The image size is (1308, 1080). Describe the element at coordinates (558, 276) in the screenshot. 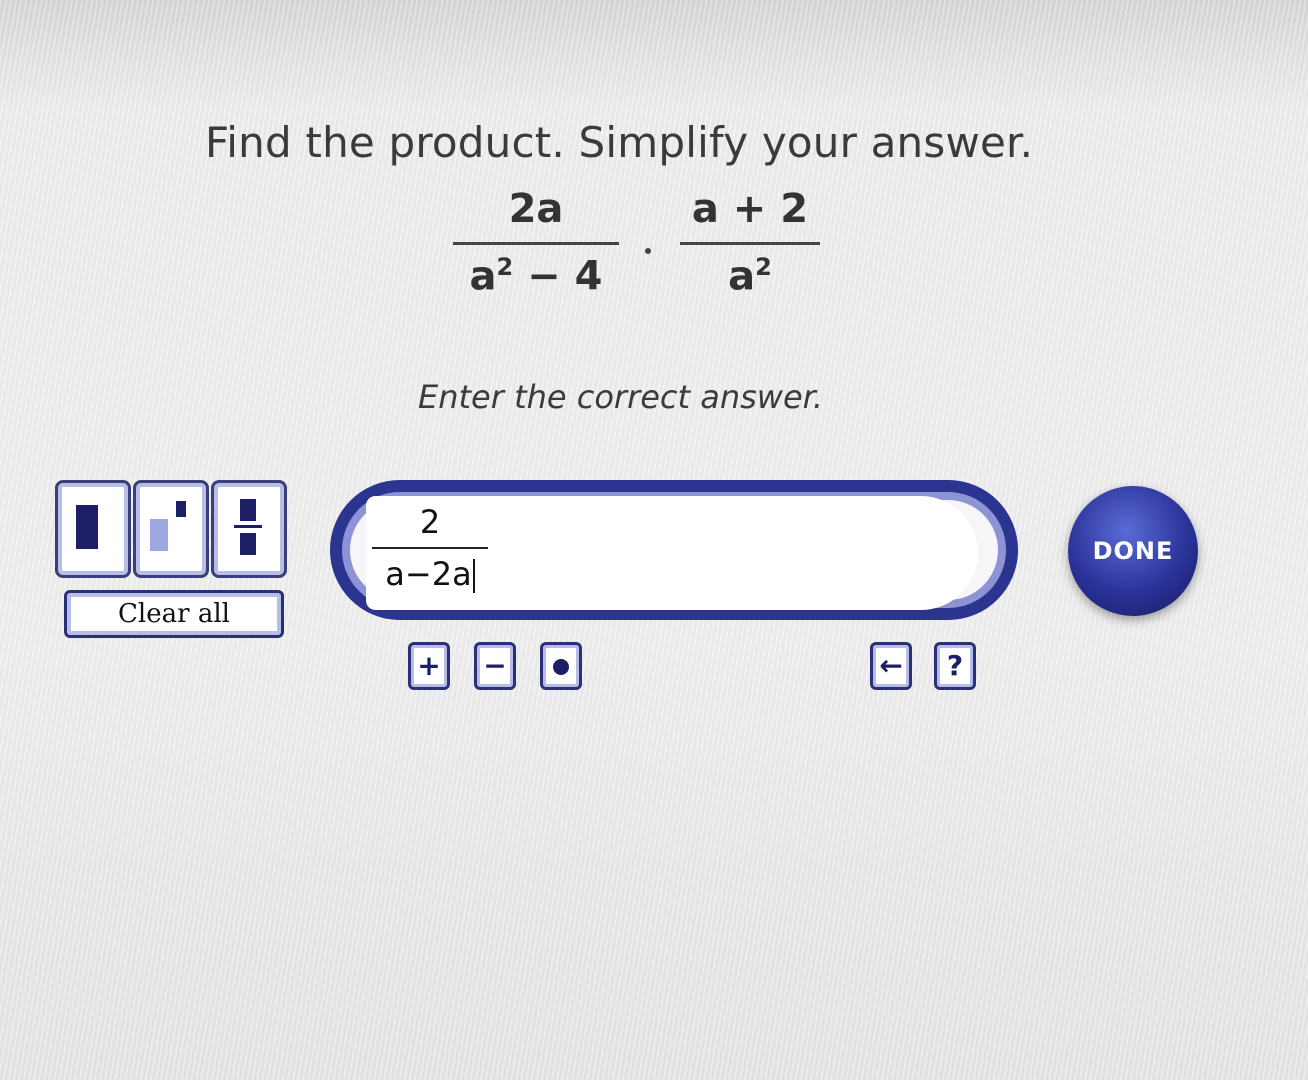

I see `denominator-1-rest: − 4` at that location.